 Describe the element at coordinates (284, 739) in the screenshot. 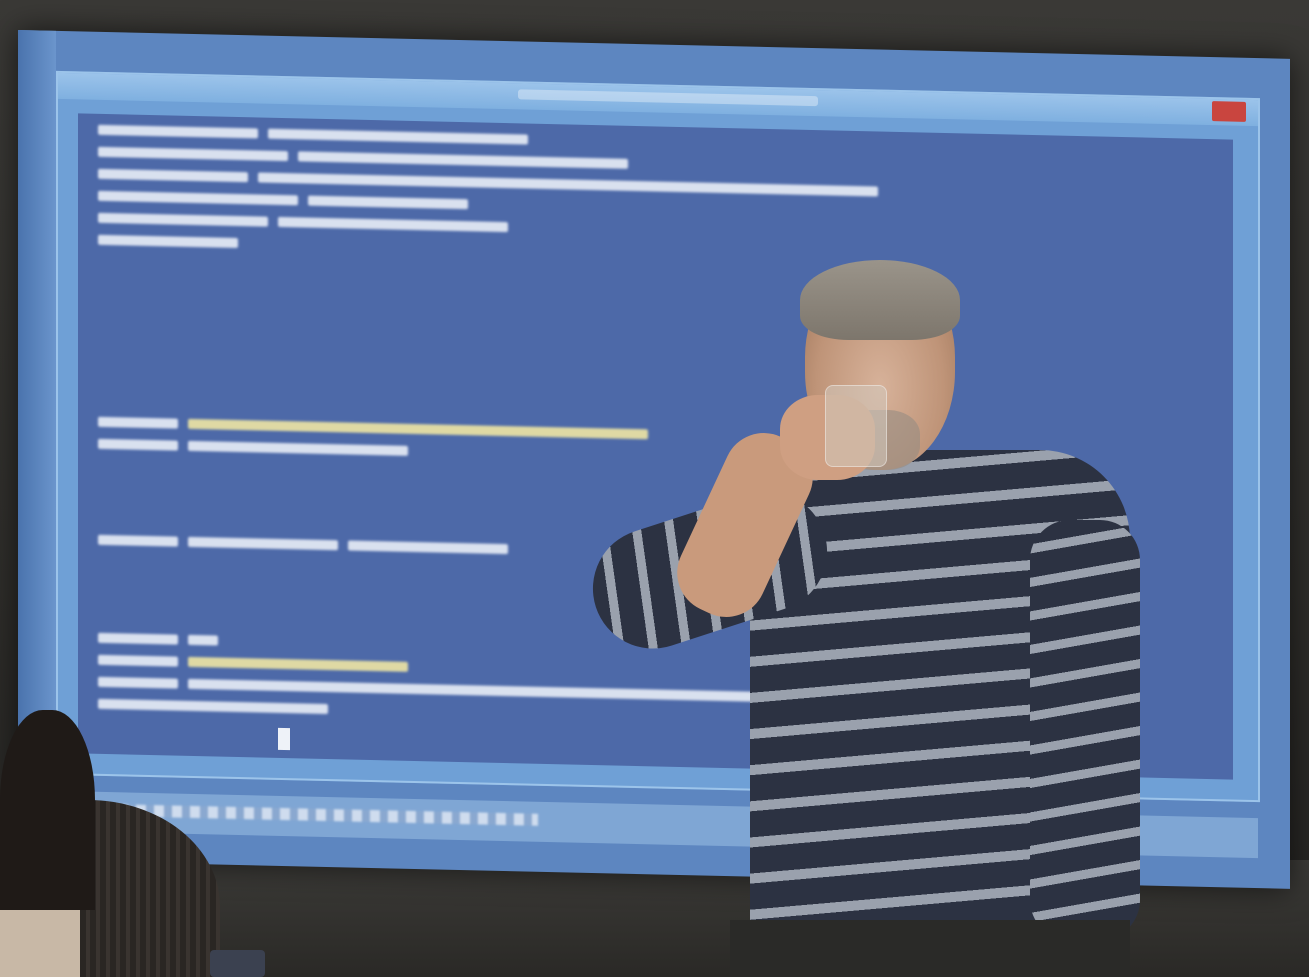

I see `console-cursor` at that location.